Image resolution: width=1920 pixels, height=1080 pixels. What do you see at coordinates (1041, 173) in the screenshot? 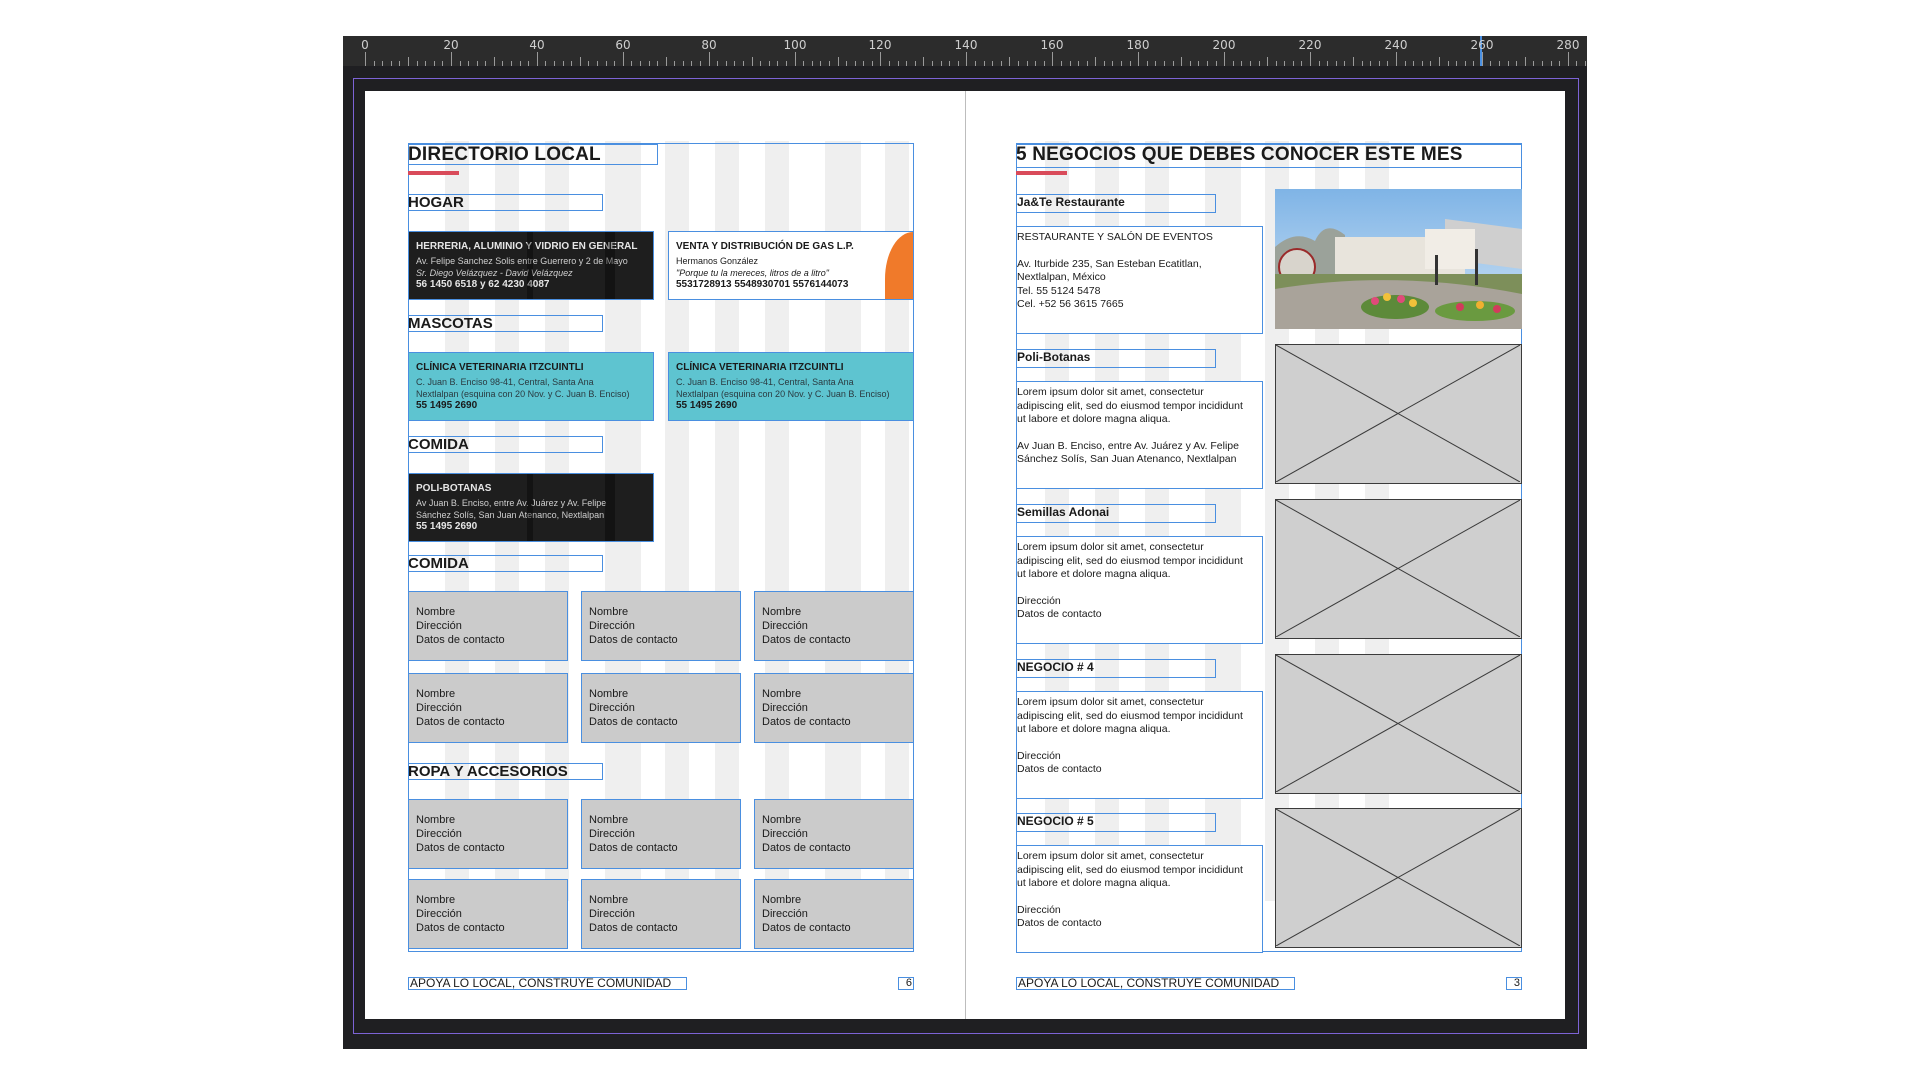
I see `title-accent-bar` at bounding box center [1041, 173].